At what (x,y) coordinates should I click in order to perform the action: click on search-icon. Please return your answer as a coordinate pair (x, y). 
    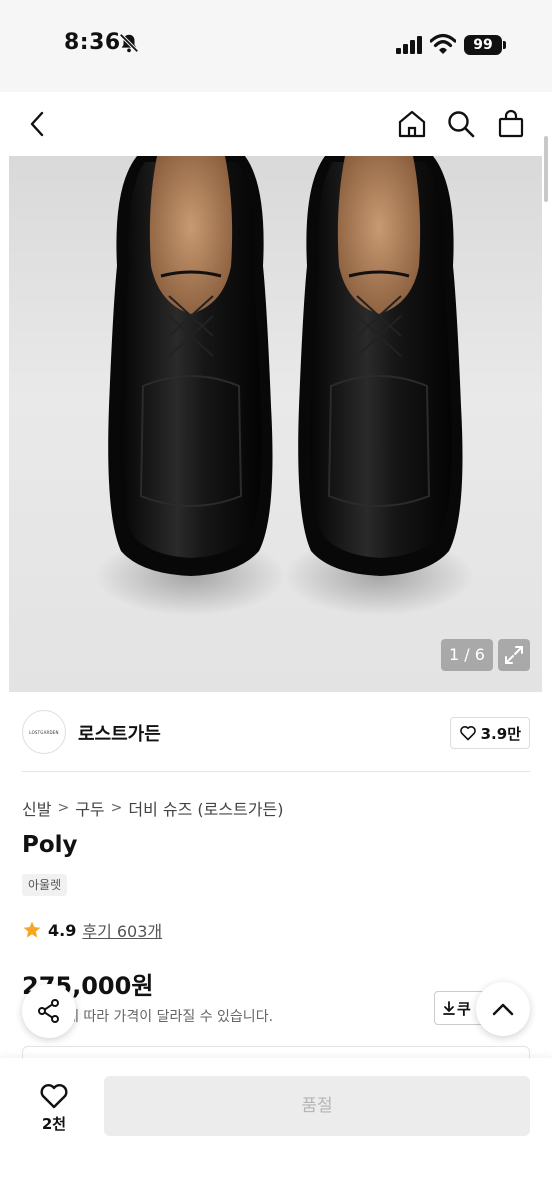
    Looking at the image, I should click on (461, 124).